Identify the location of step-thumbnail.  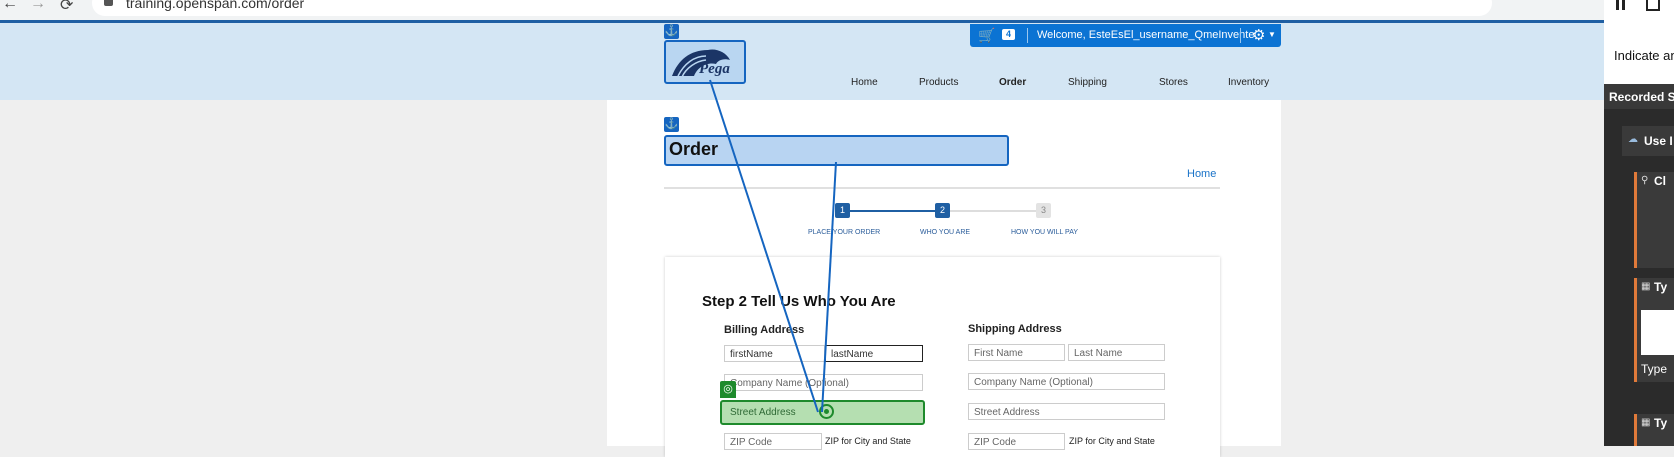
(1657, 332).